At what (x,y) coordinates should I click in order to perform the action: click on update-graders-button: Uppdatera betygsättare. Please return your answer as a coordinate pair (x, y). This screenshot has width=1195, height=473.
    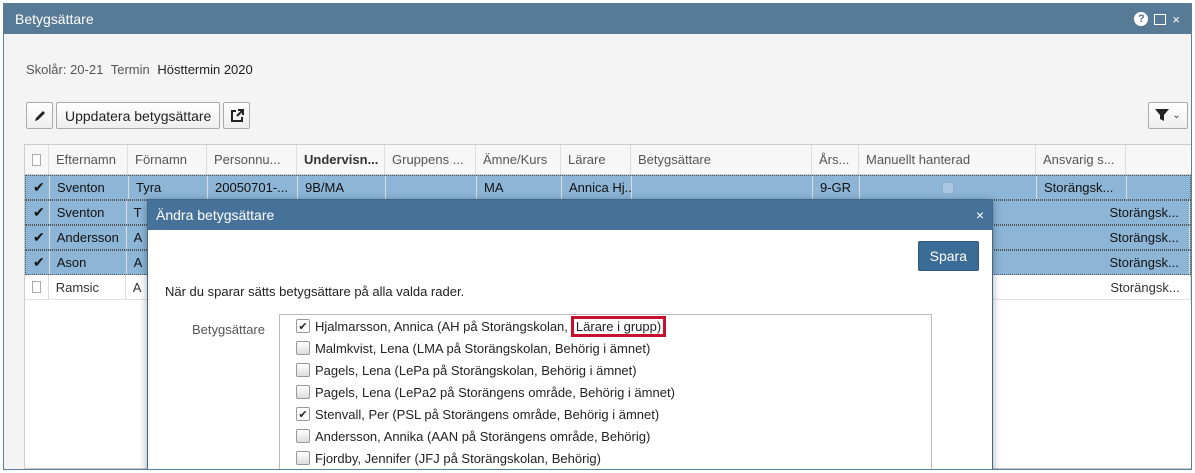
    Looking at the image, I should click on (138, 115).